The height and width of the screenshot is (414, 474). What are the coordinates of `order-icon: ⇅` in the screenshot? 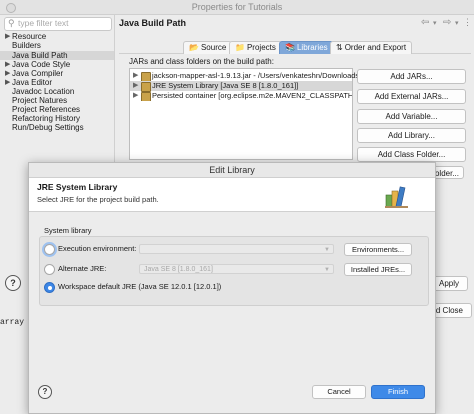 It's located at (339, 47).